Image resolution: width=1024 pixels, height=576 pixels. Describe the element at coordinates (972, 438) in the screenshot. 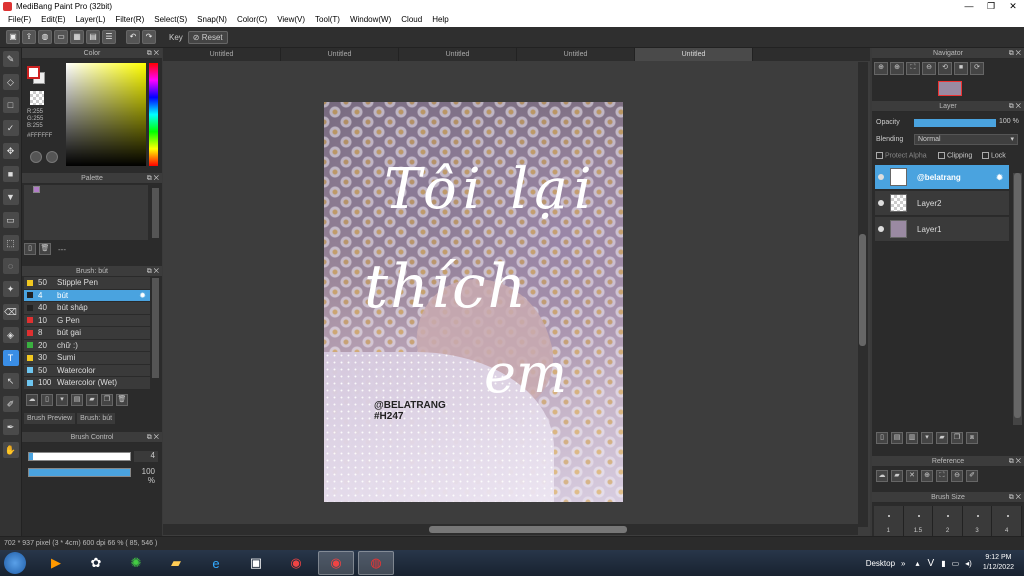

I see `merge-layer-icon: ⧈` at that location.